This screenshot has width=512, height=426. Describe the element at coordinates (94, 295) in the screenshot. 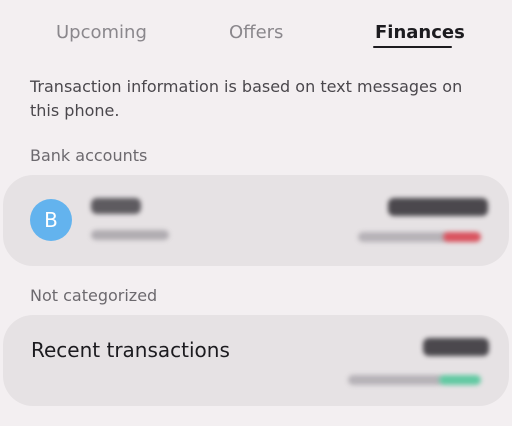

I see `not-categorized-label: Not categorized` at that location.